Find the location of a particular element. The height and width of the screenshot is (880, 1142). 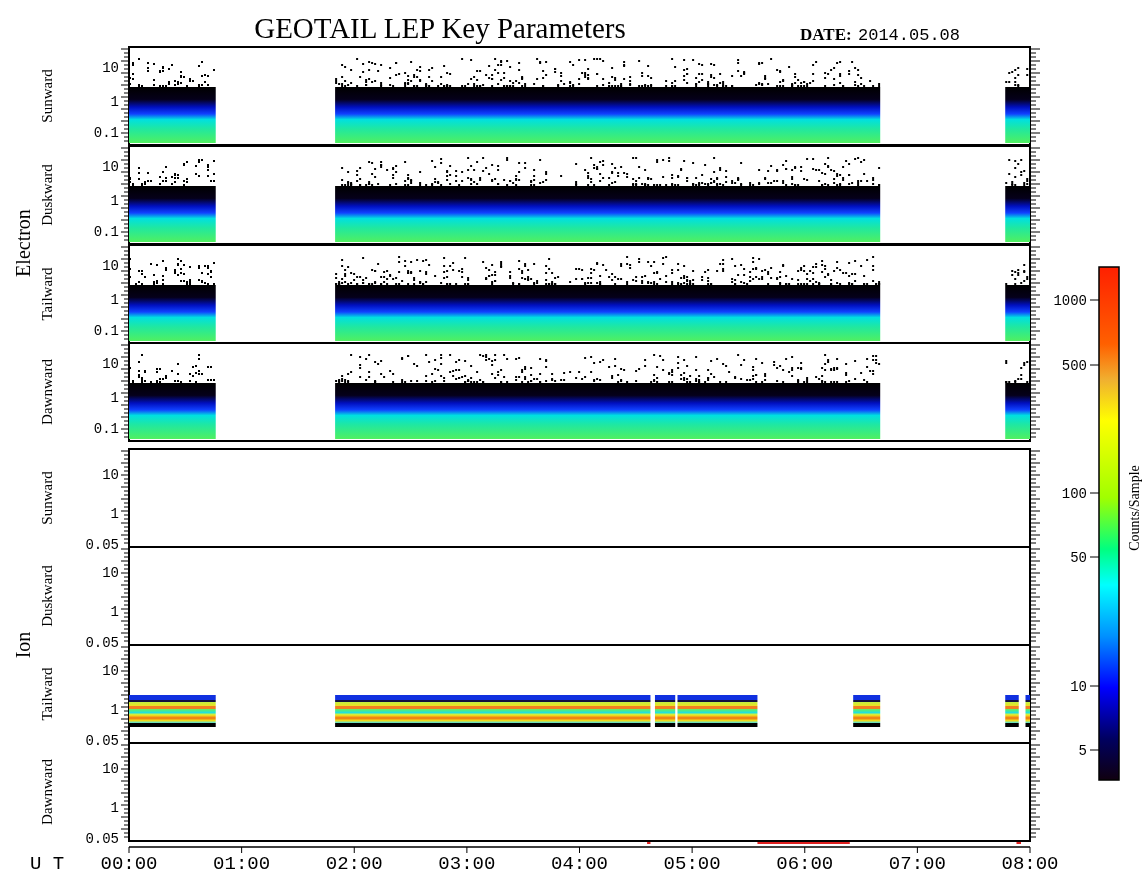

plot-title: GEOTAIL LEP Key Parameters is located at coordinates (440, 28).